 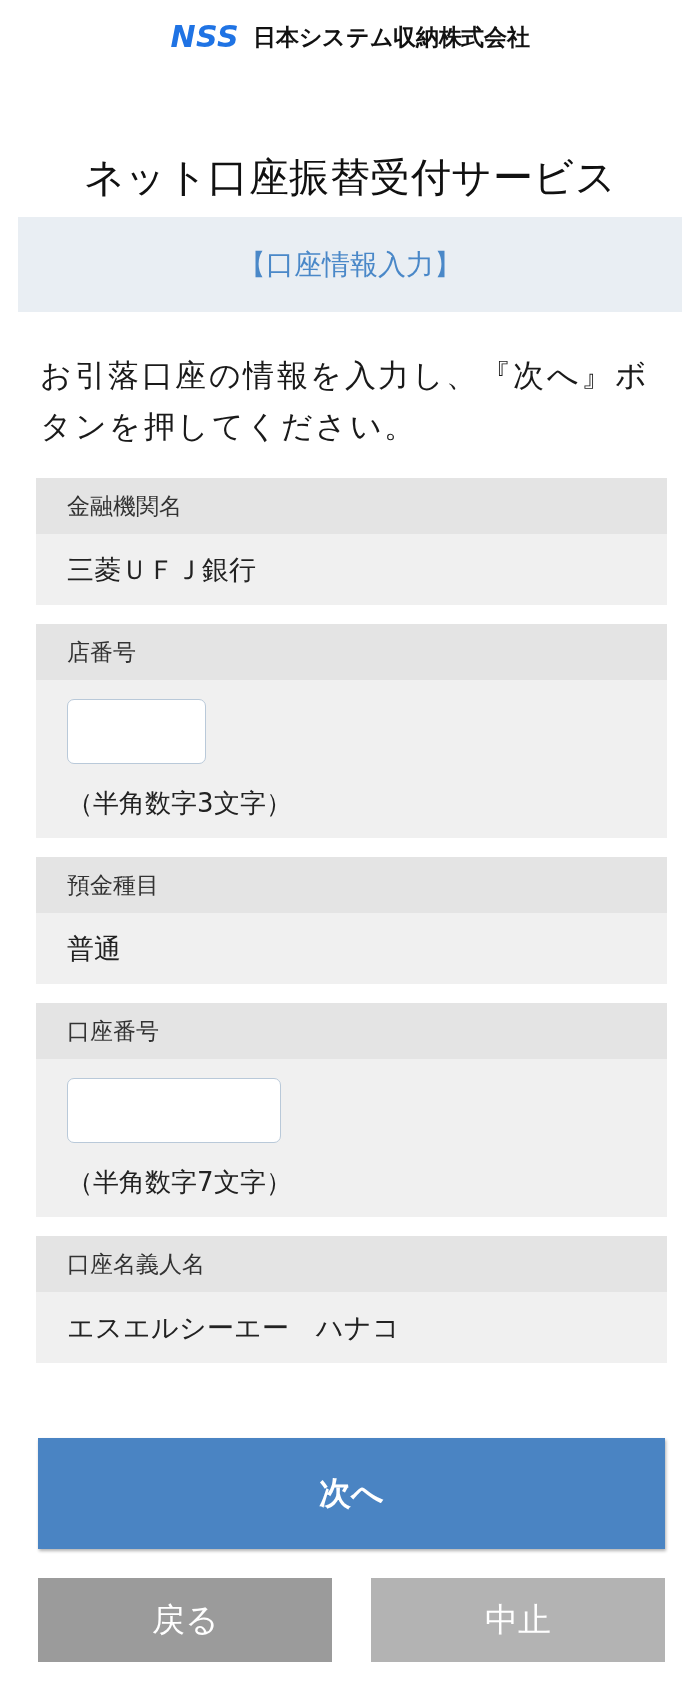 I want to click on field-label: 金融機関名, so click(x=124, y=506).